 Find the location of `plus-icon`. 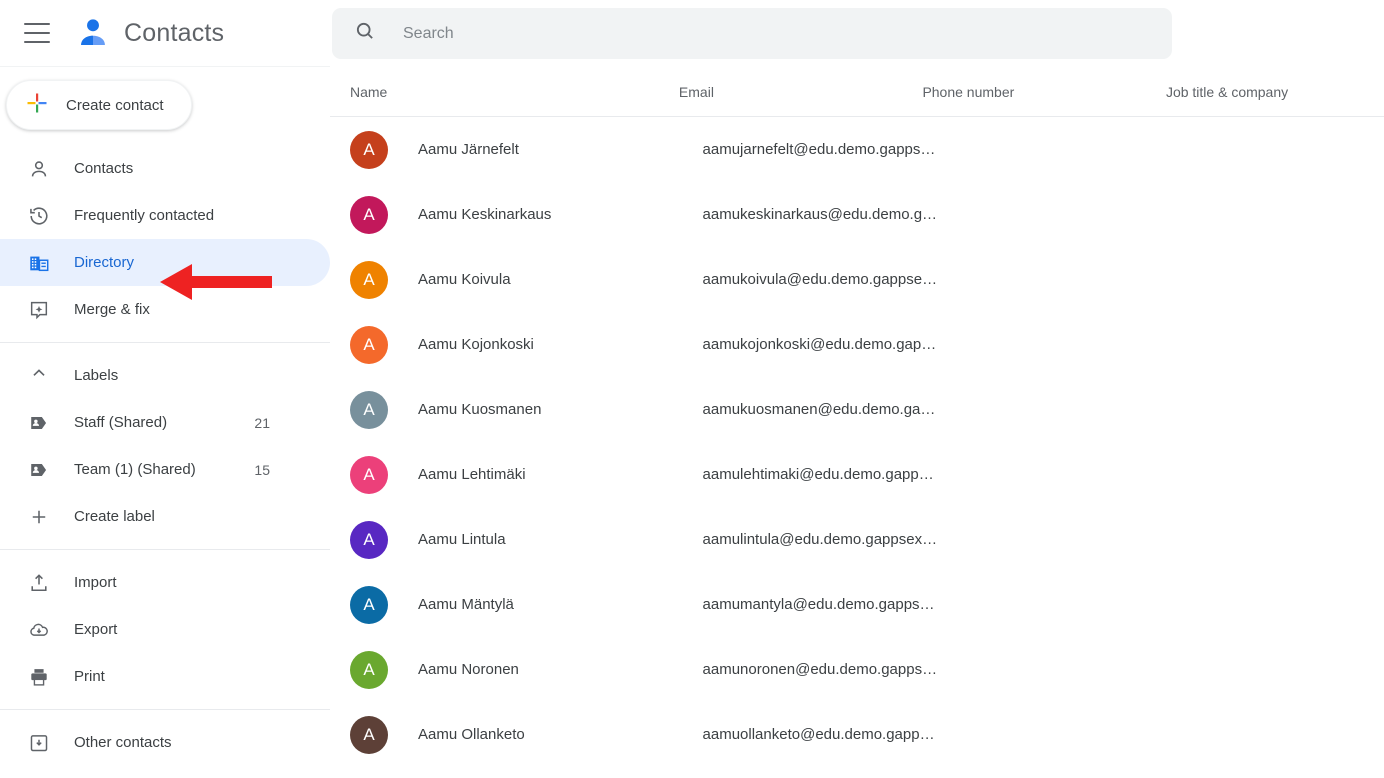

plus-icon is located at coordinates (39, 517).